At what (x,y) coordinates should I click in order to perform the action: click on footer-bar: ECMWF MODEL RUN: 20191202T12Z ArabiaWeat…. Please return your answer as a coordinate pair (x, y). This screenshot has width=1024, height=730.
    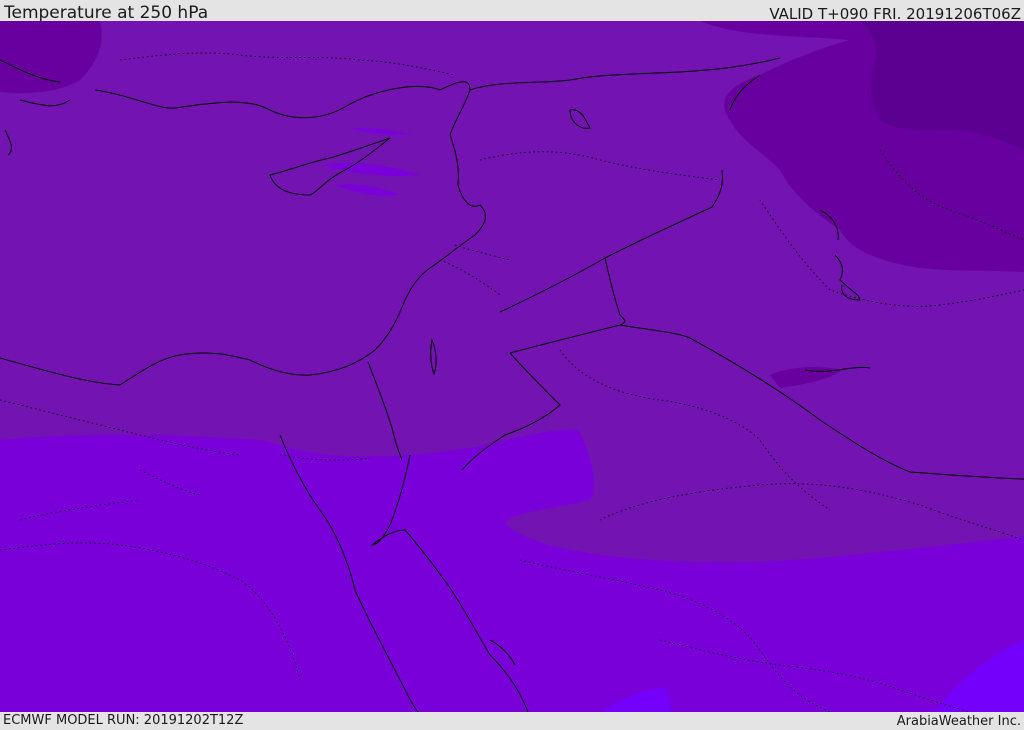
    Looking at the image, I should click on (512, 720).